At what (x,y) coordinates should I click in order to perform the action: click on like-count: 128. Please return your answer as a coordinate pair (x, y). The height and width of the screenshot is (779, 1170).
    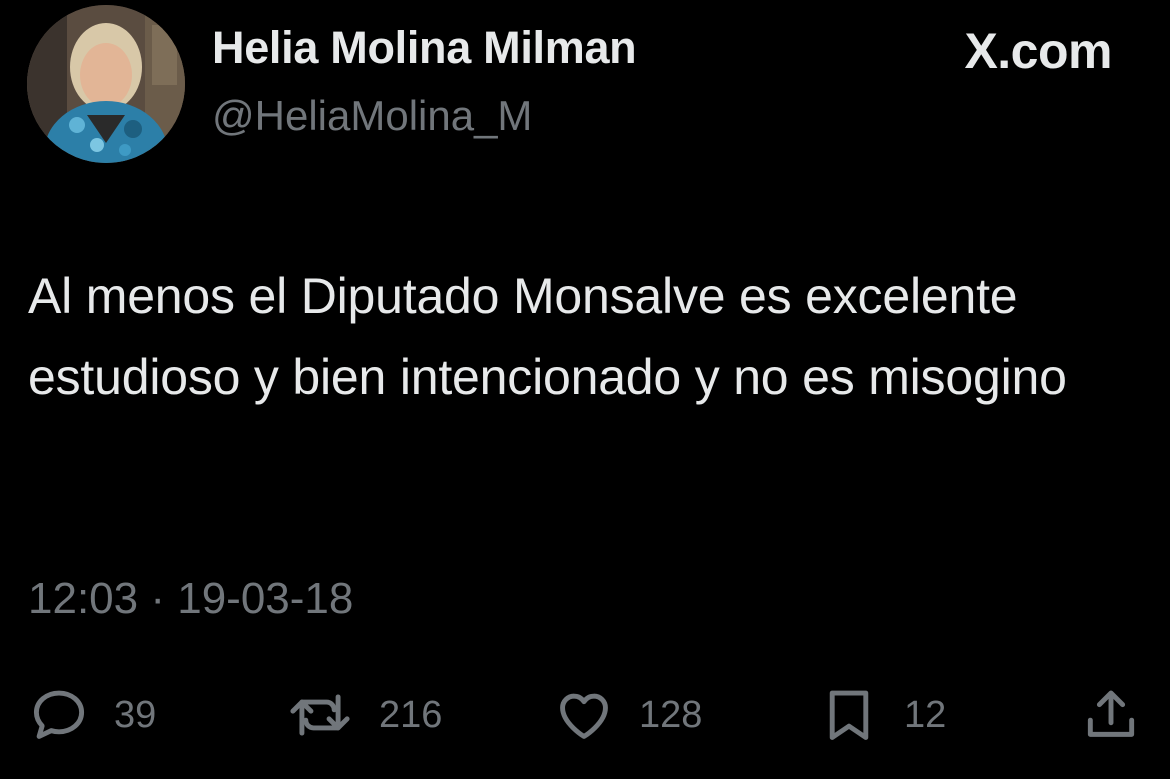
    Looking at the image, I should click on (671, 714).